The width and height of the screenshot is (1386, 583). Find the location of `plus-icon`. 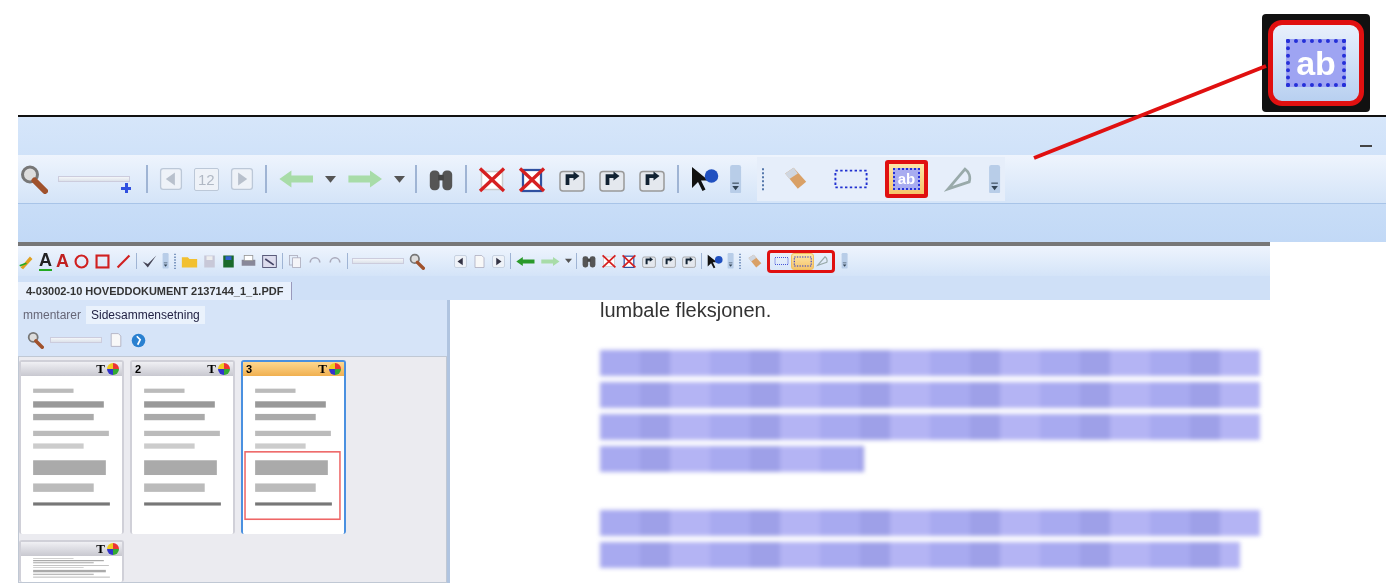

plus-icon is located at coordinates (126, 188).